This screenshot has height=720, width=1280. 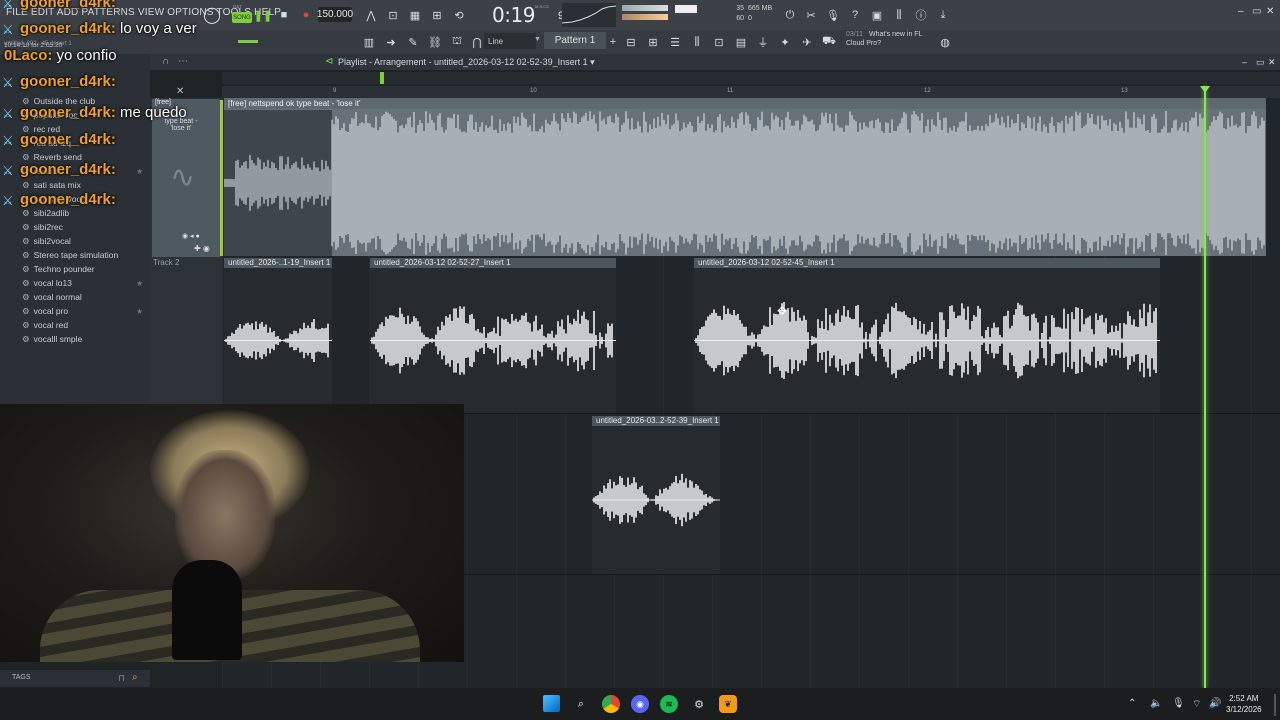 What do you see at coordinates (1275, 705) in the screenshot?
I see `show-desktop` at bounding box center [1275, 705].